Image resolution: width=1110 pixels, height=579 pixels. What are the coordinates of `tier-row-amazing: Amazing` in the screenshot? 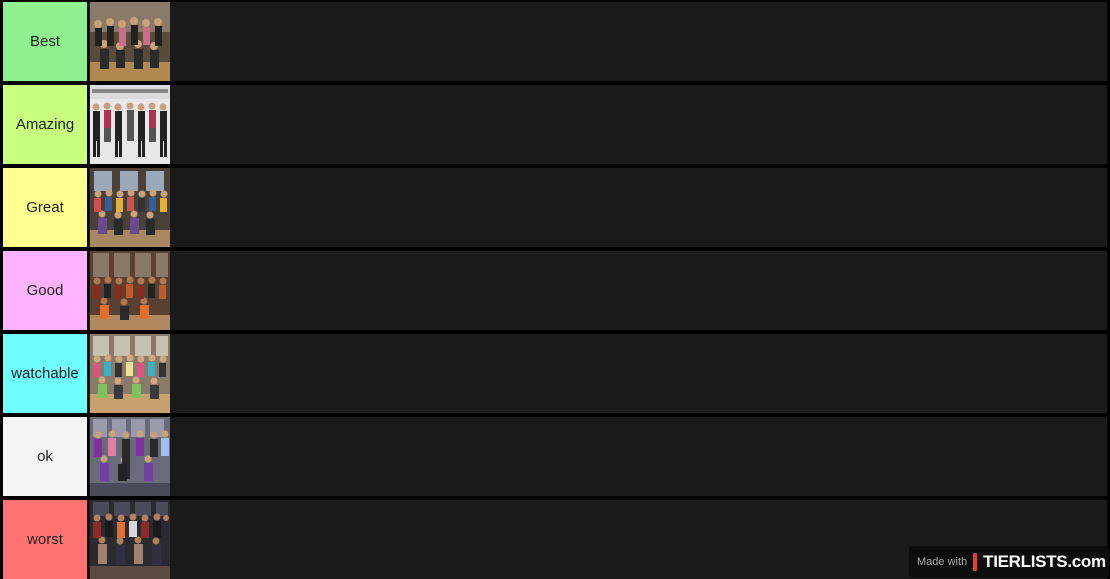 It's located at (555, 123).